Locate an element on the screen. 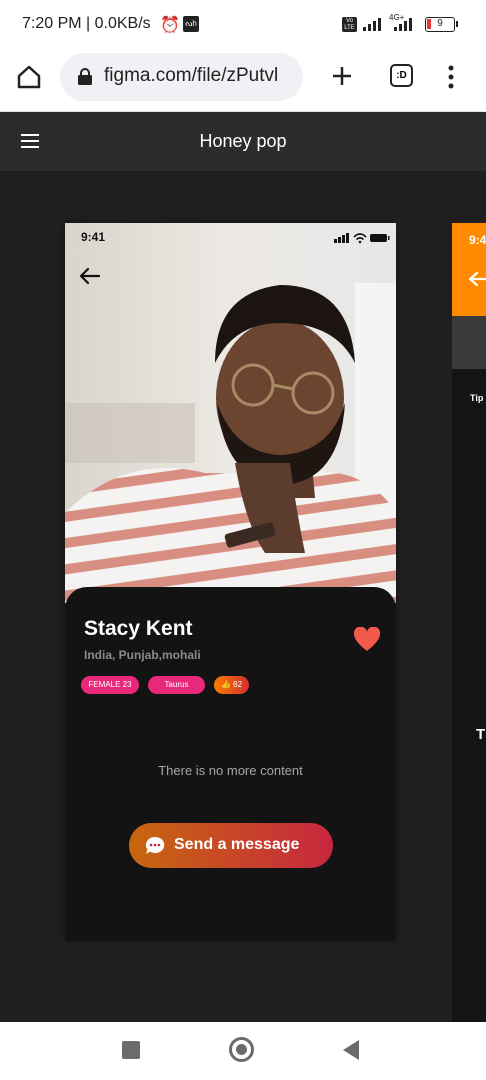 This screenshot has width=486, height=1080. recents-button is located at coordinates (131, 1050).